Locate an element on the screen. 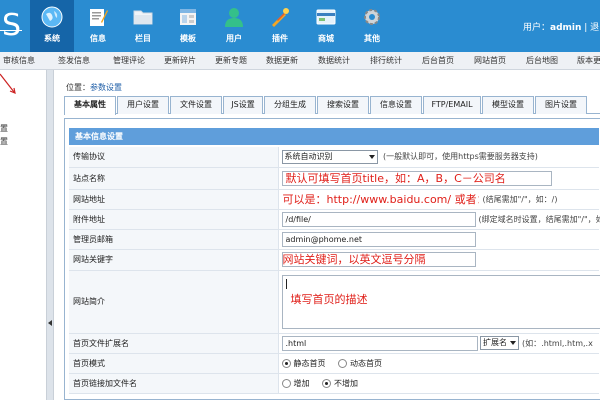 This screenshot has height=400, width=600. form-row-ext: 首页文件扩展名 .html 扩展名 (如：.html,.htm,.x is located at coordinates (334, 343).